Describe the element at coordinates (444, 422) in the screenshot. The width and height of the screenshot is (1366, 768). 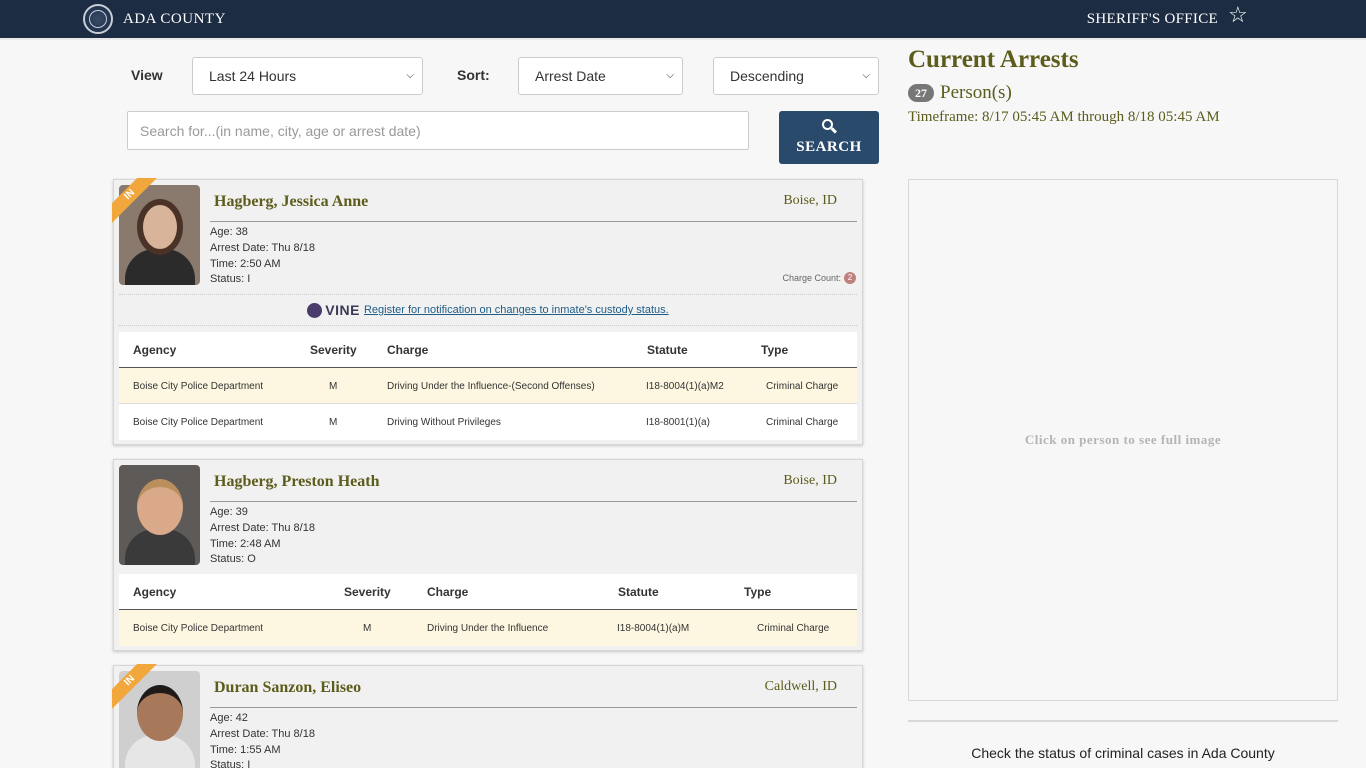
I see `charge-description: Driving Without Privileges` at that location.